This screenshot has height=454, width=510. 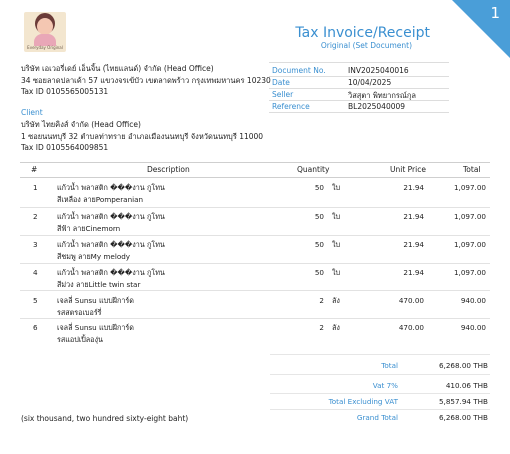 I want to click on row-num: 6, so click(x=35, y=327).